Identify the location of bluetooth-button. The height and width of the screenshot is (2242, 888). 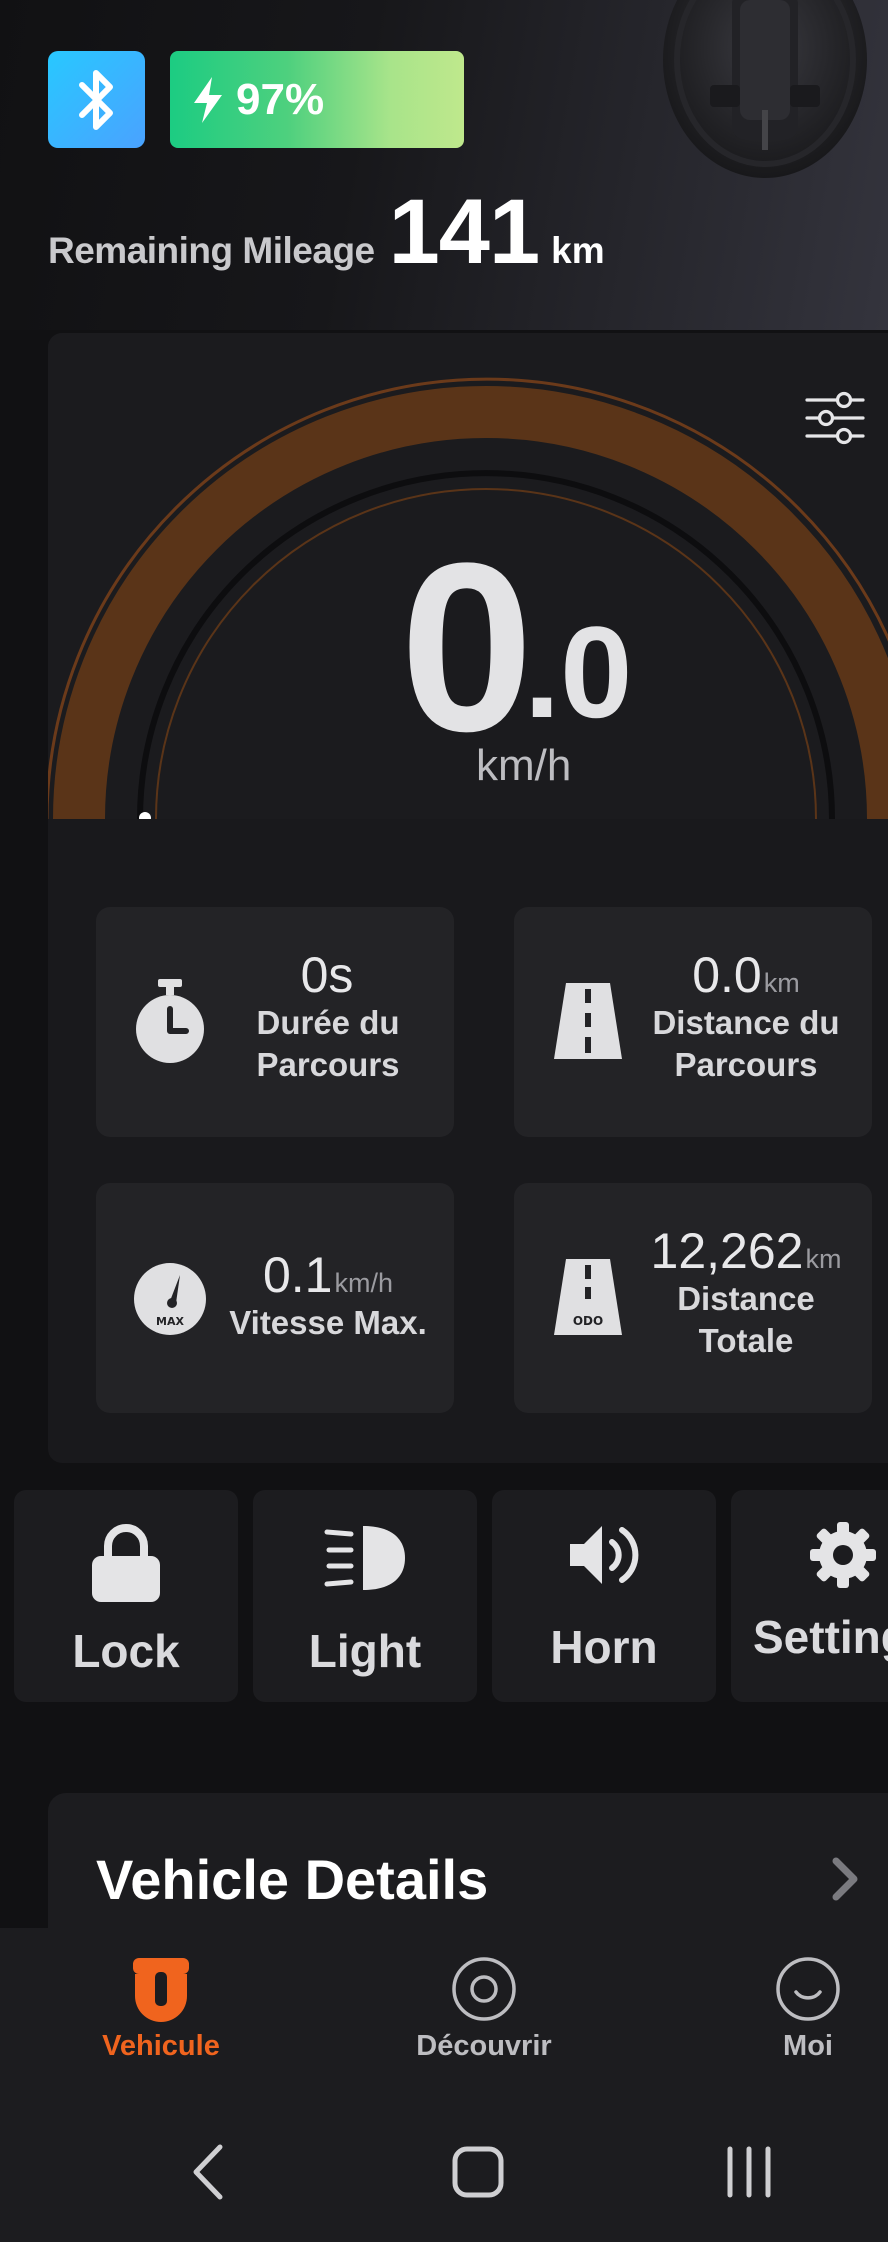
(96, 99).